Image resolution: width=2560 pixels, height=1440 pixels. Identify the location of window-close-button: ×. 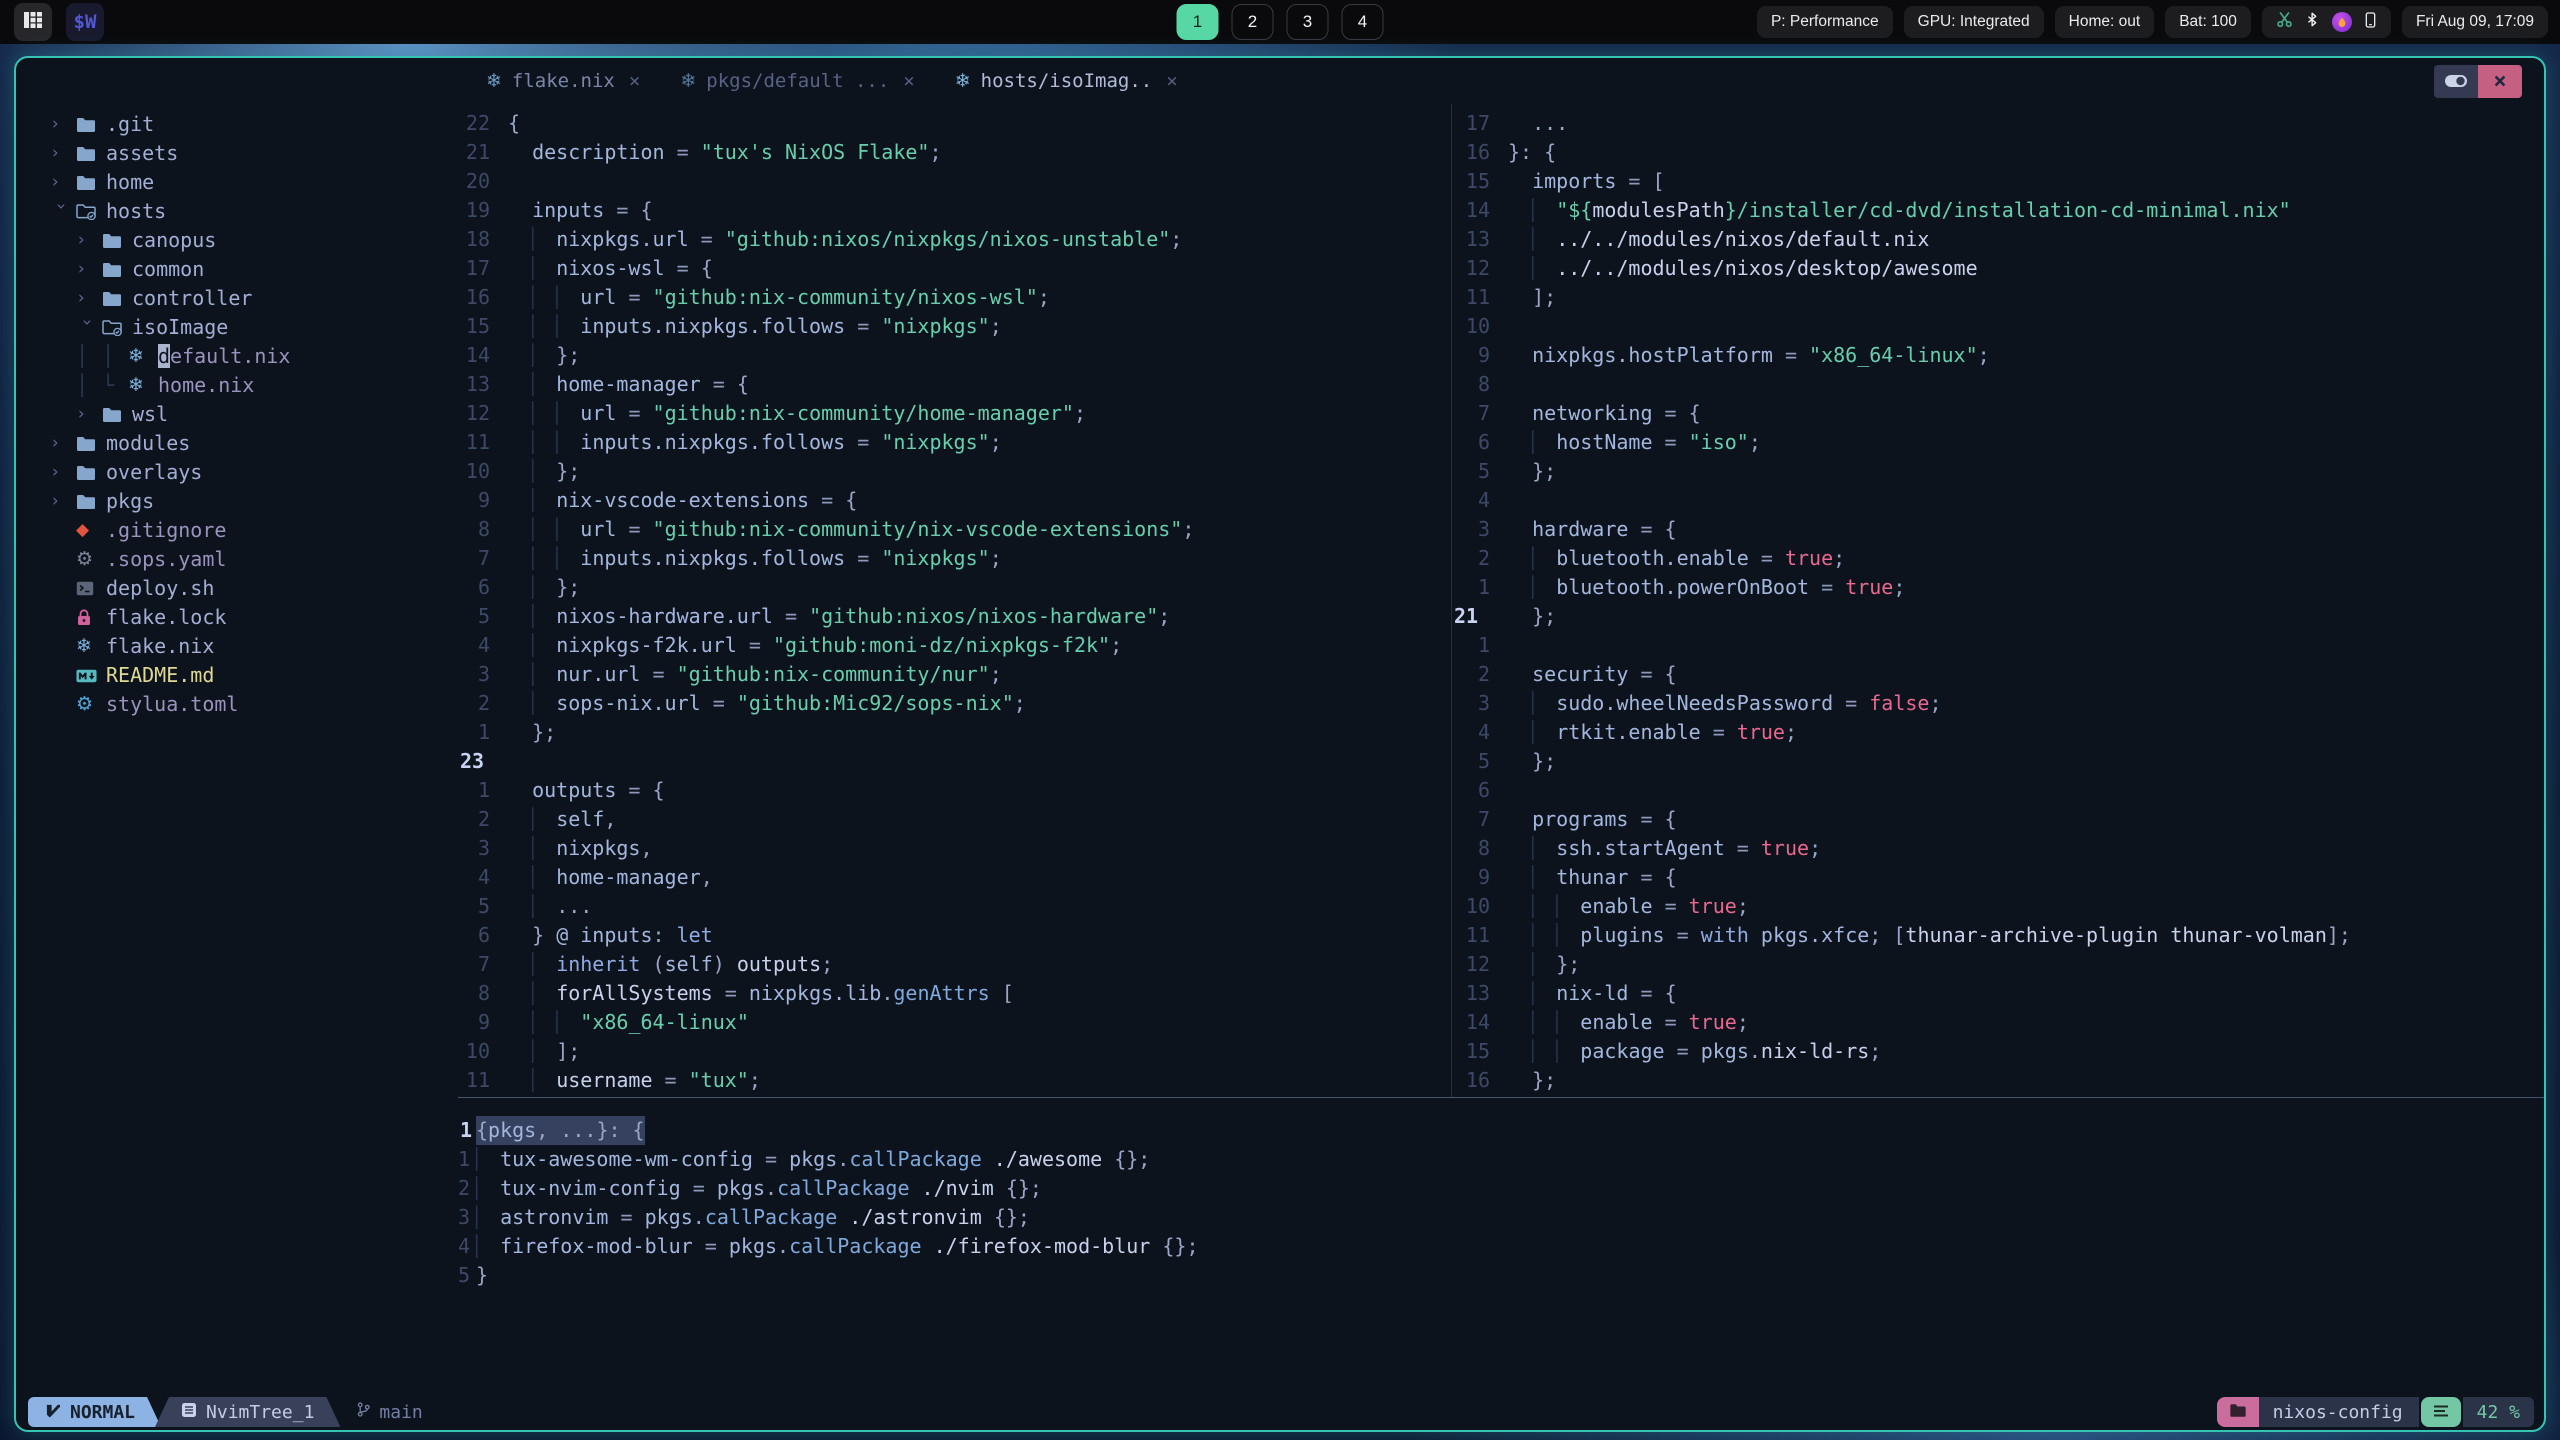
(2500, 81).